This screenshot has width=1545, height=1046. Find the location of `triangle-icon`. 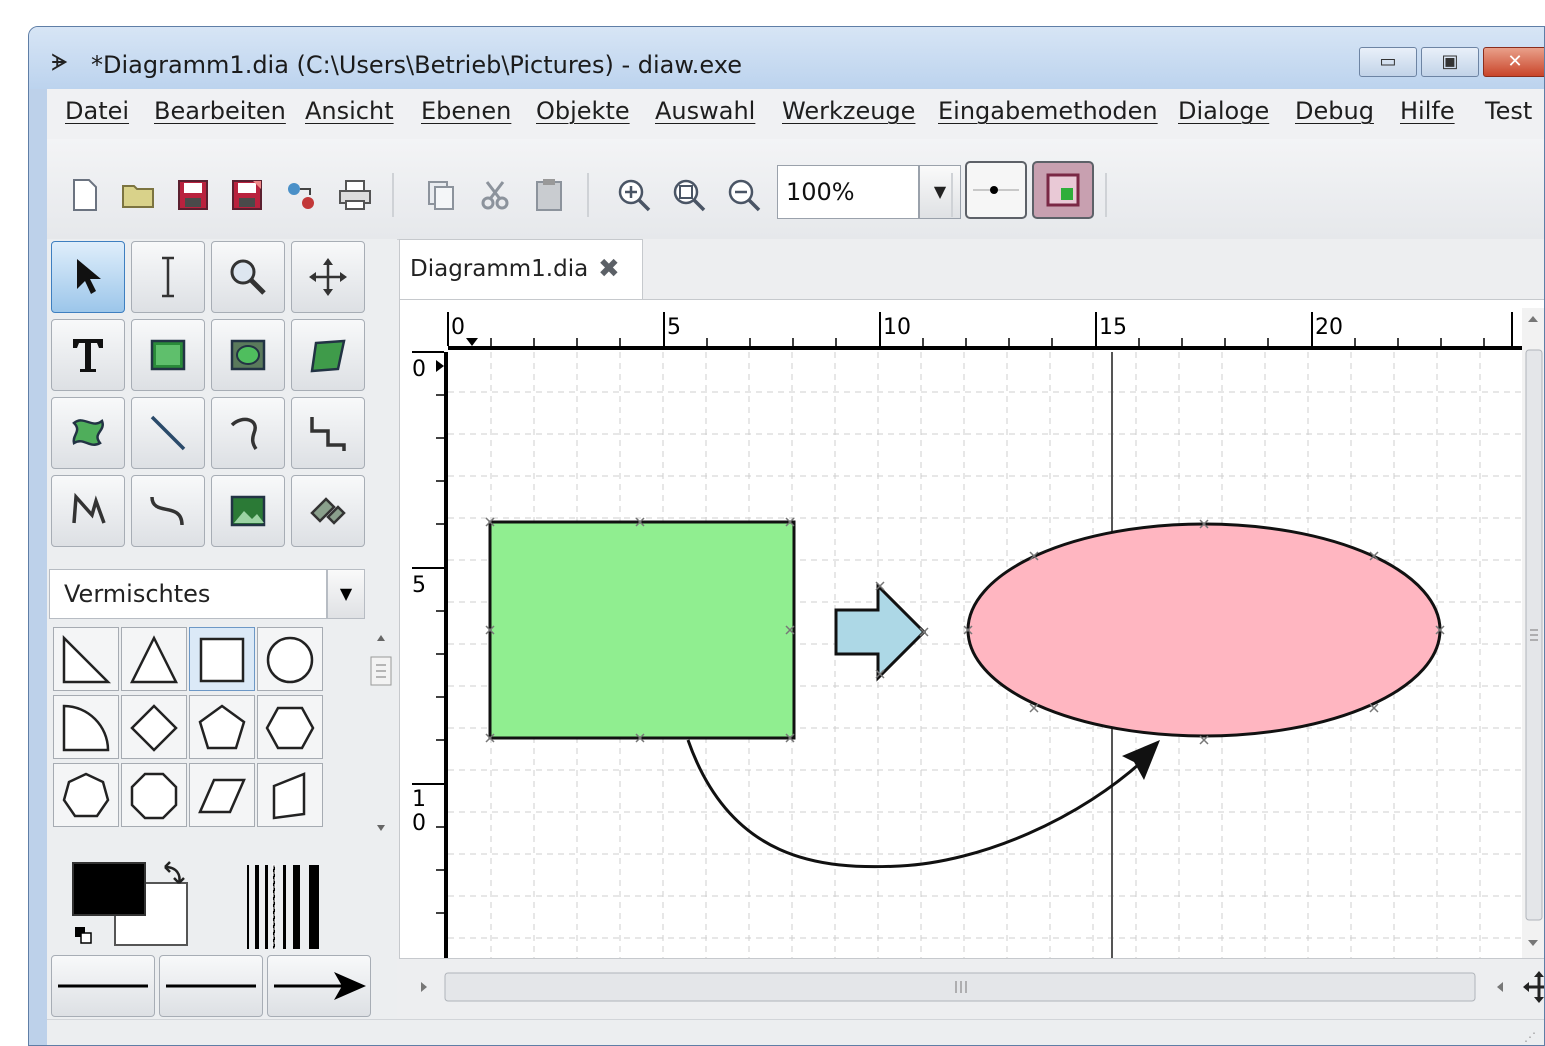

triangle-icon is located at coordinates (154, 659).